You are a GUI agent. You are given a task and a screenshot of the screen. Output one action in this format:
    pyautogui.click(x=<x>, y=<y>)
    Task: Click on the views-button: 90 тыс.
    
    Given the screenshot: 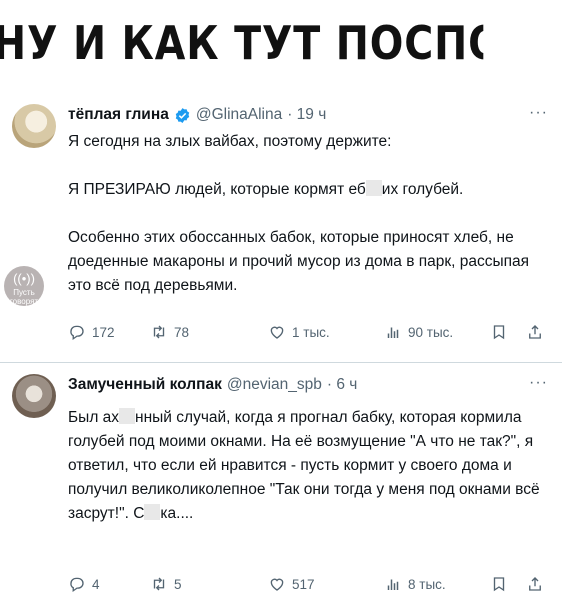 What is the action you would take?
    pyautogui.click(x=418, y=332)
    